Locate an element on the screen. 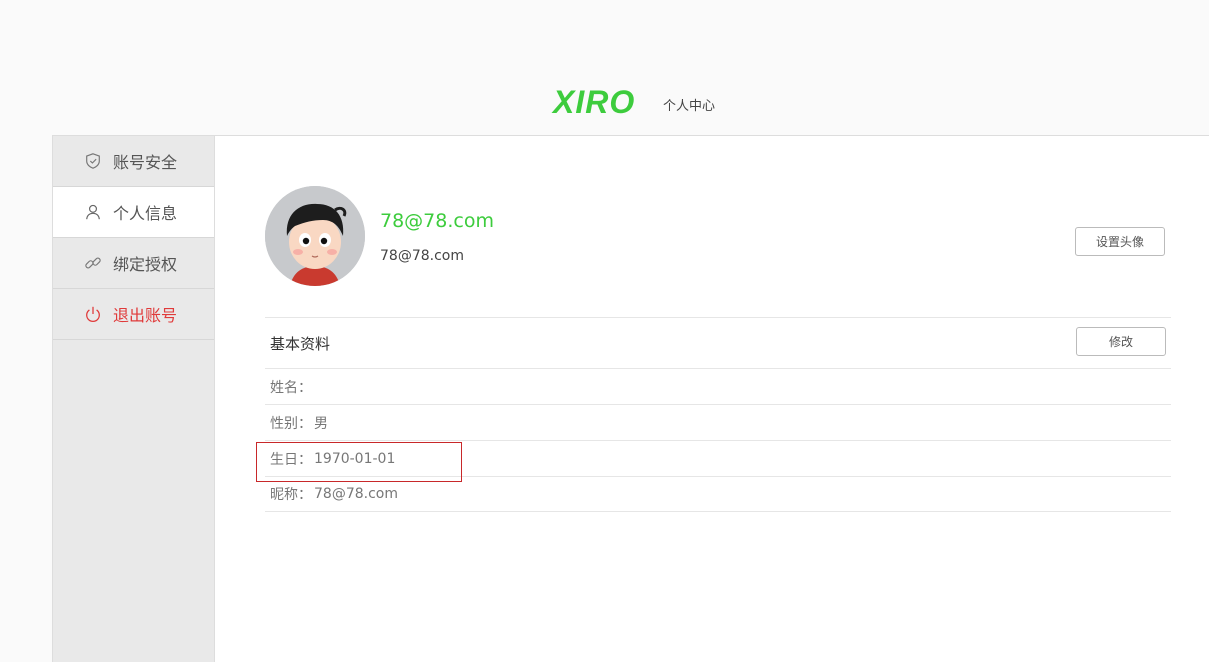 The width and height of the screenshot is (1209, 662). highlight-box is located at coordinates (359, 462).